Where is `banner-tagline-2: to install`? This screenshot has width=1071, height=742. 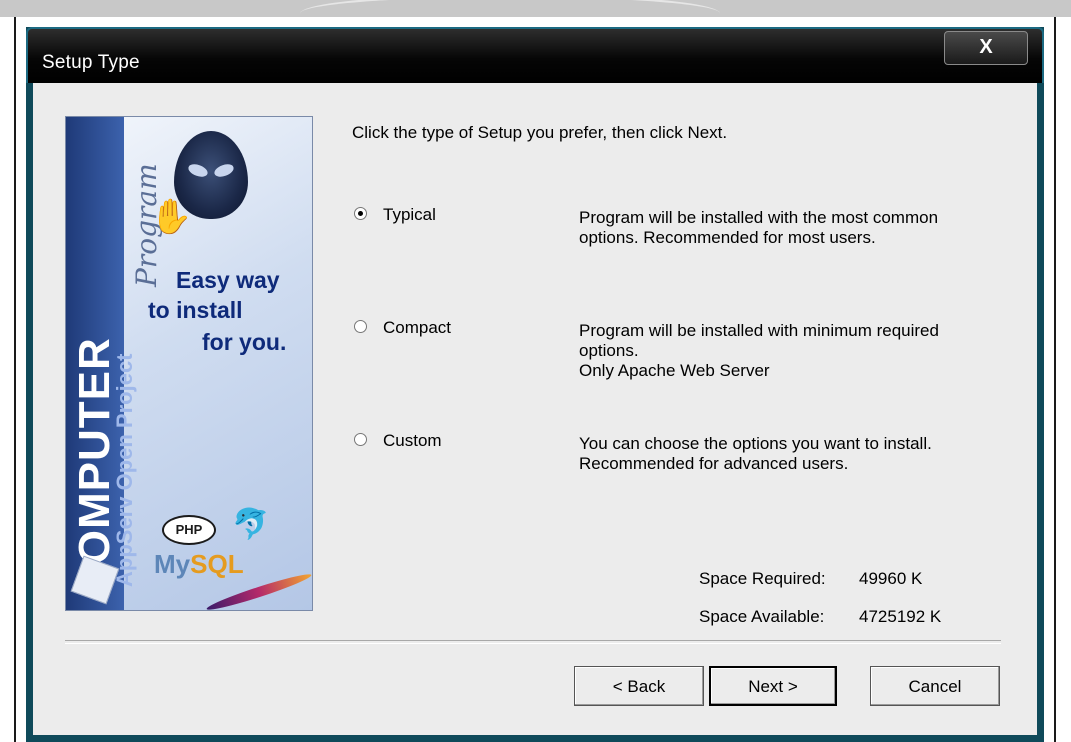 banner-tagline-2: to install is located at coordinates (195, 310).